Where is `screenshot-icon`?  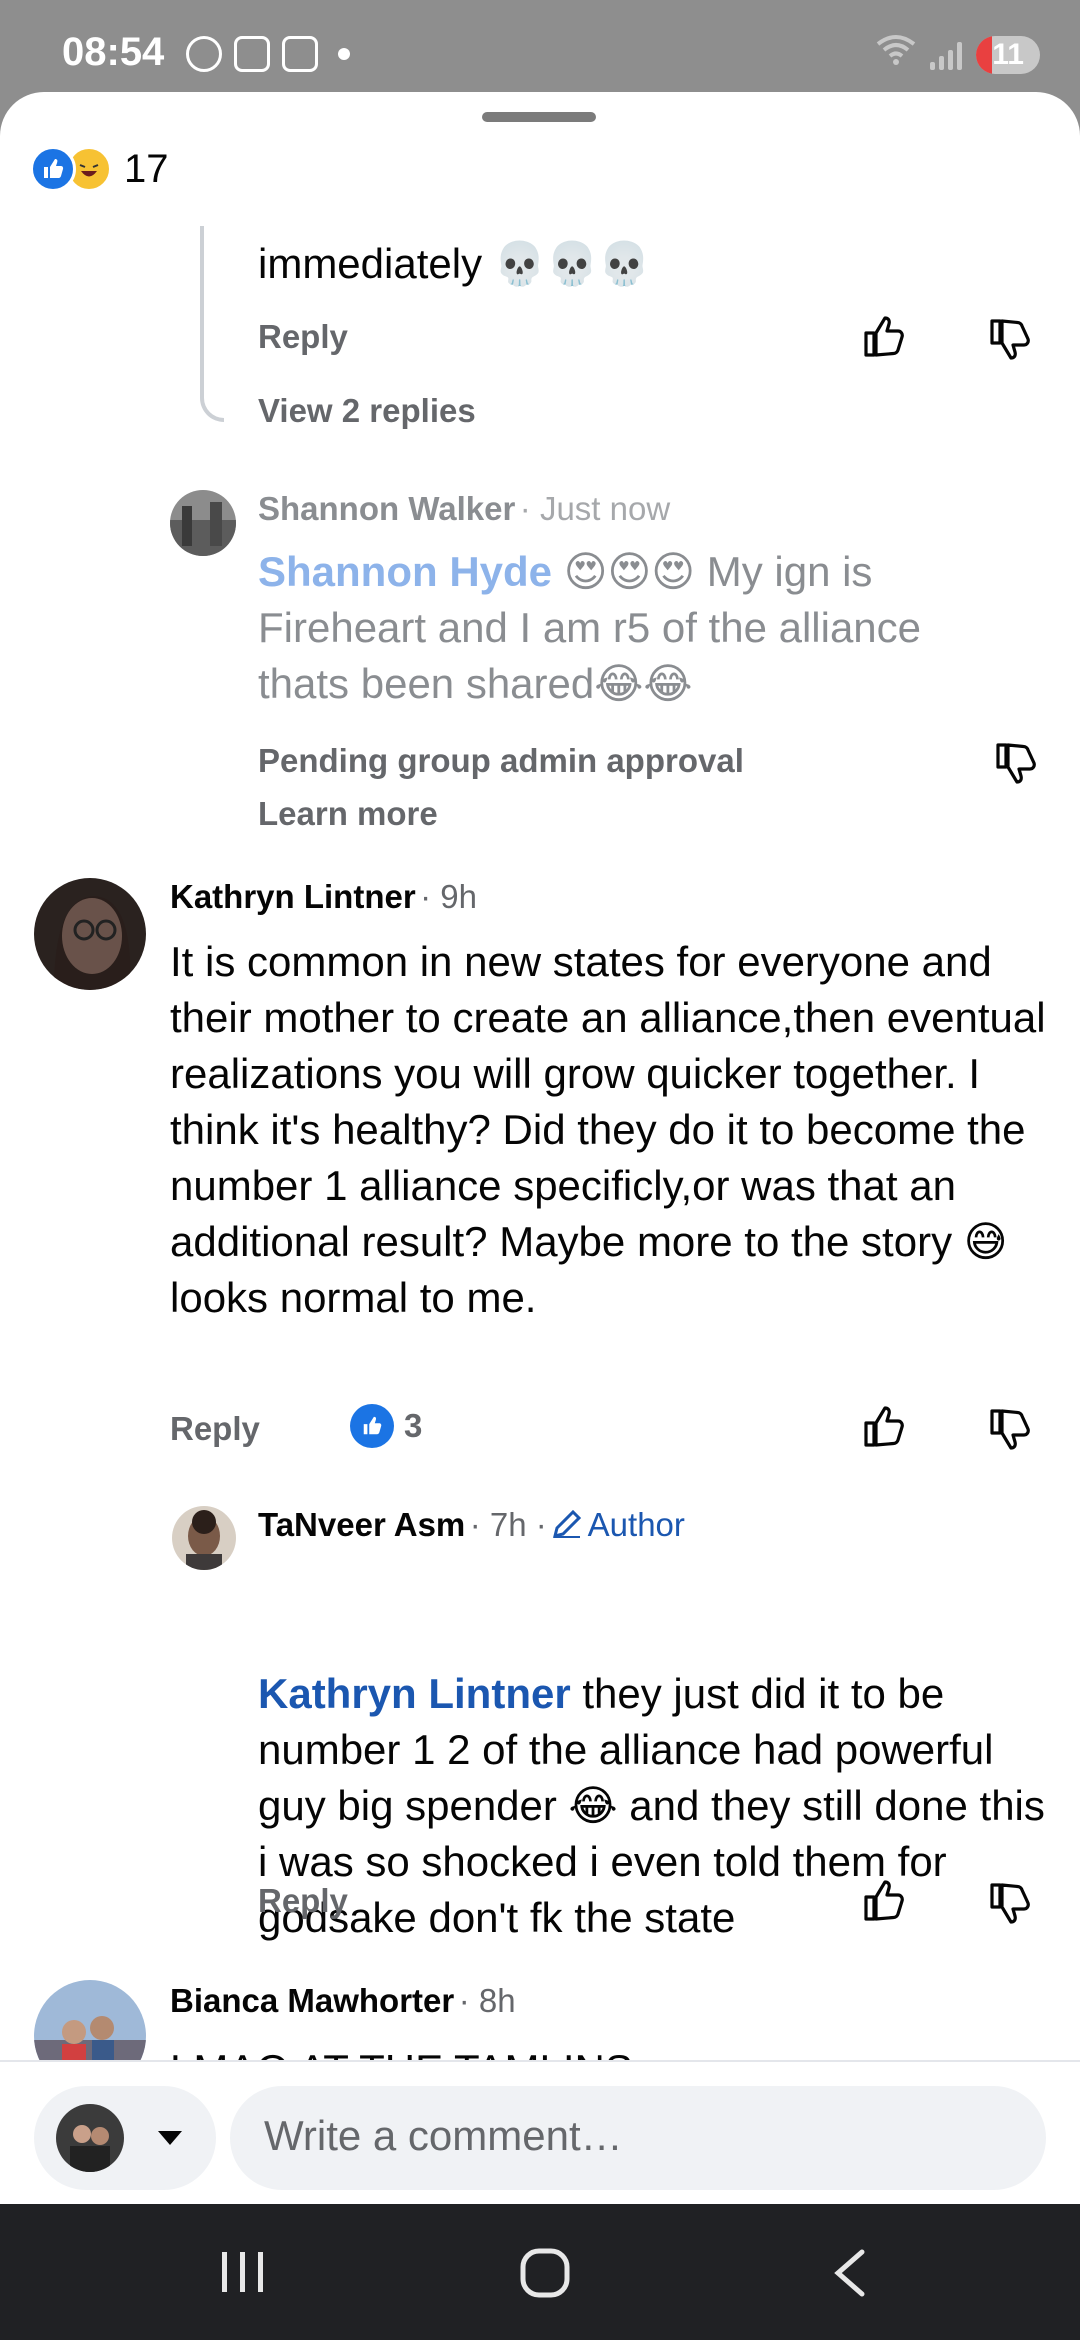 screenshot-icon is located at coordinates (300, 54).